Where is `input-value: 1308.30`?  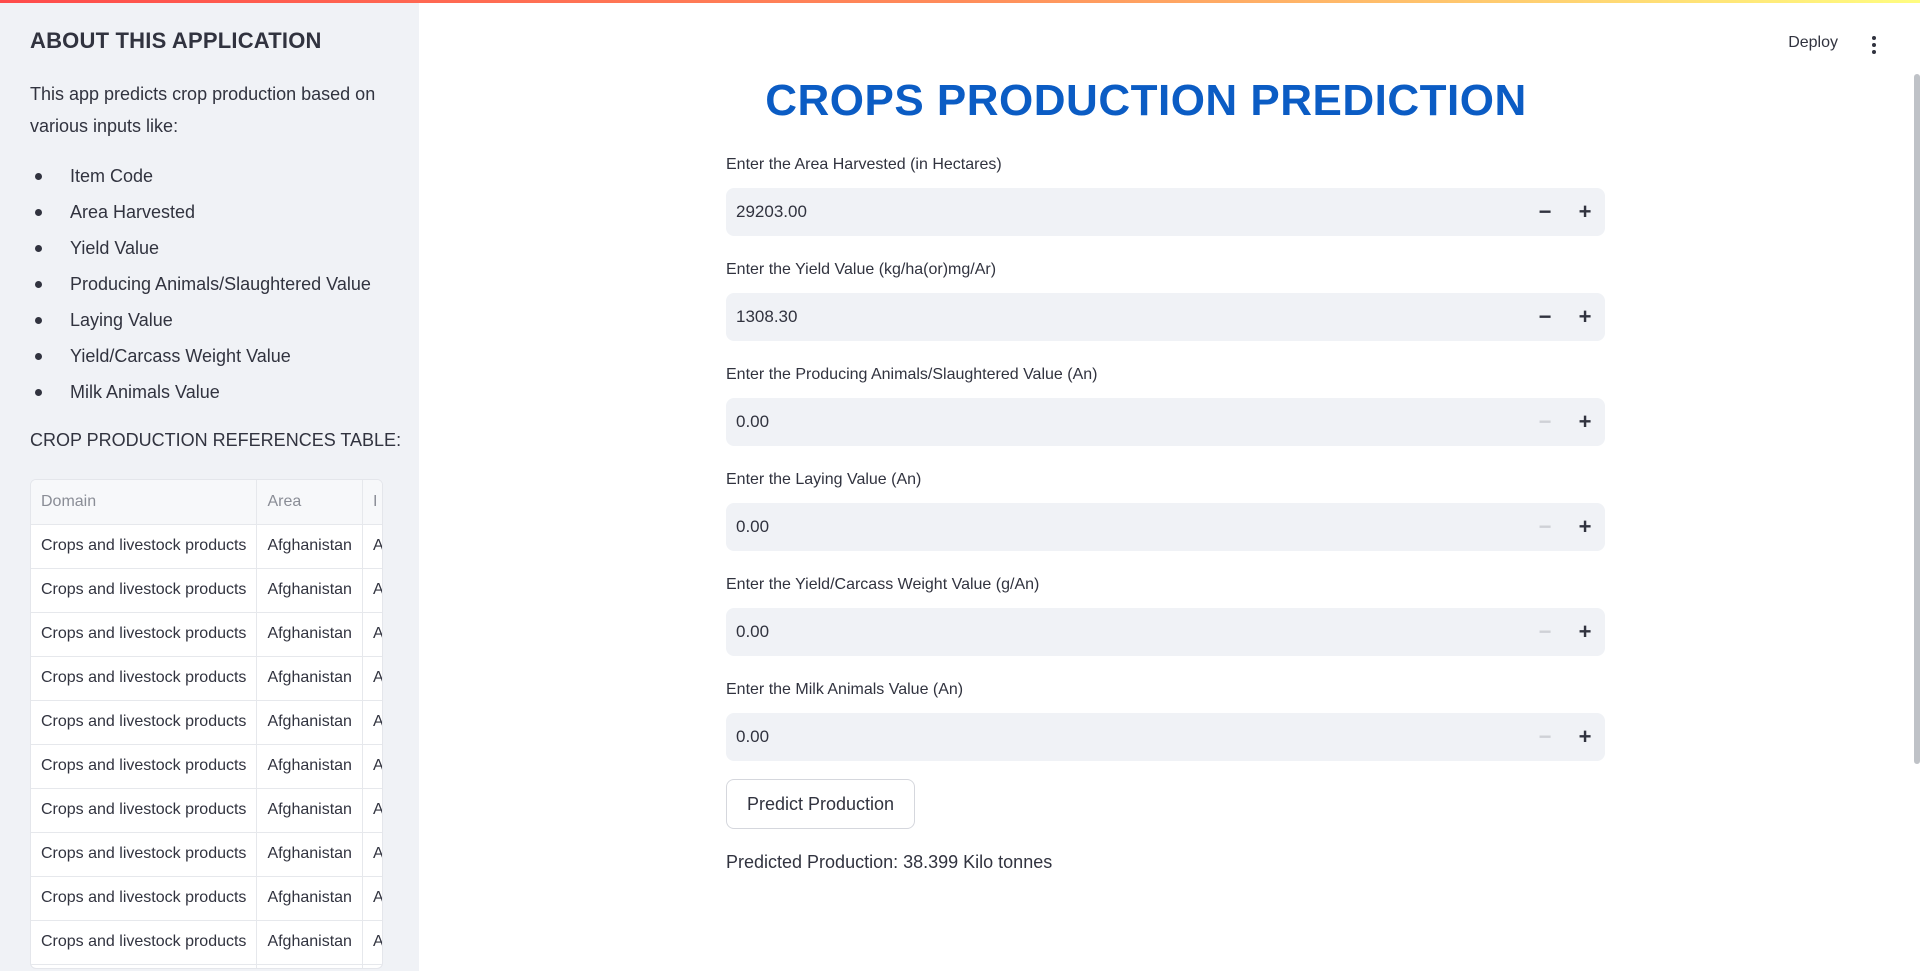 input-value: 1308.30 is located at coordinates (766, 317).